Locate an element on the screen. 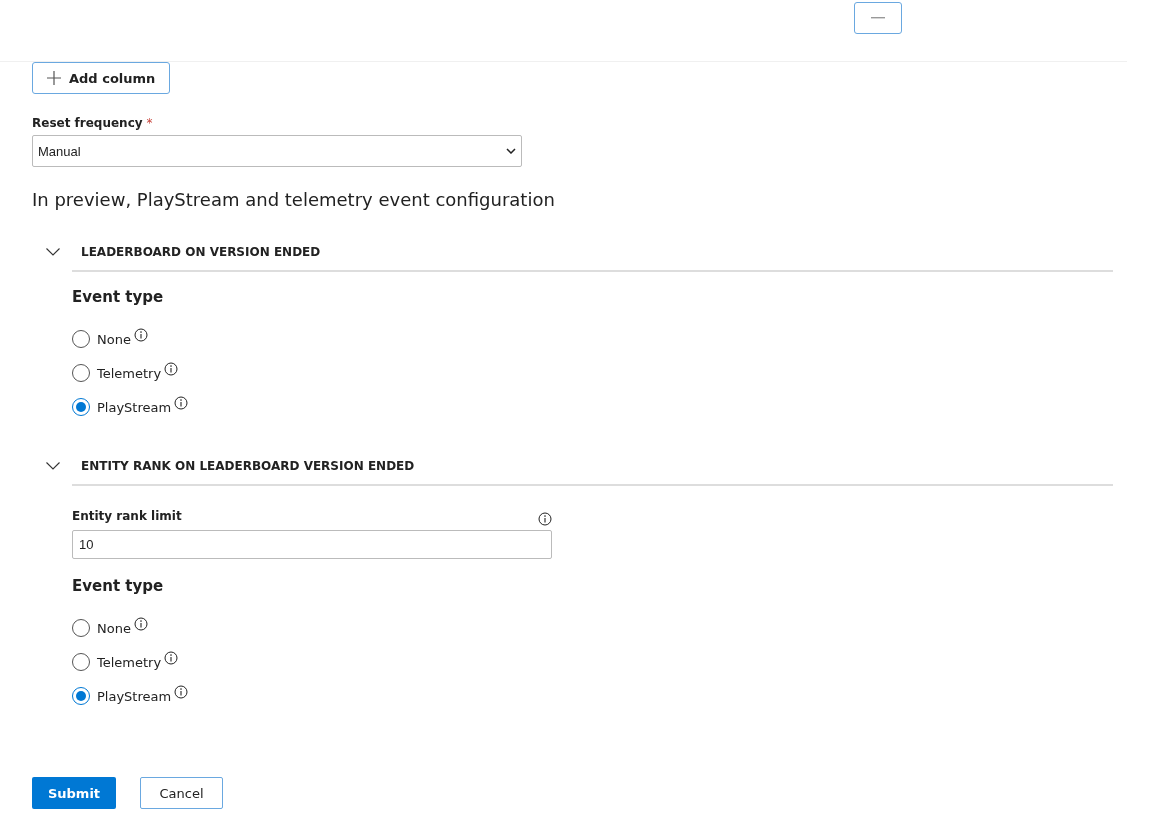 The height and width of the screenshot is (830, 1157). section-heading: In preview, PlayStream and telemetry event configuration is located at coordinates (294, 199).